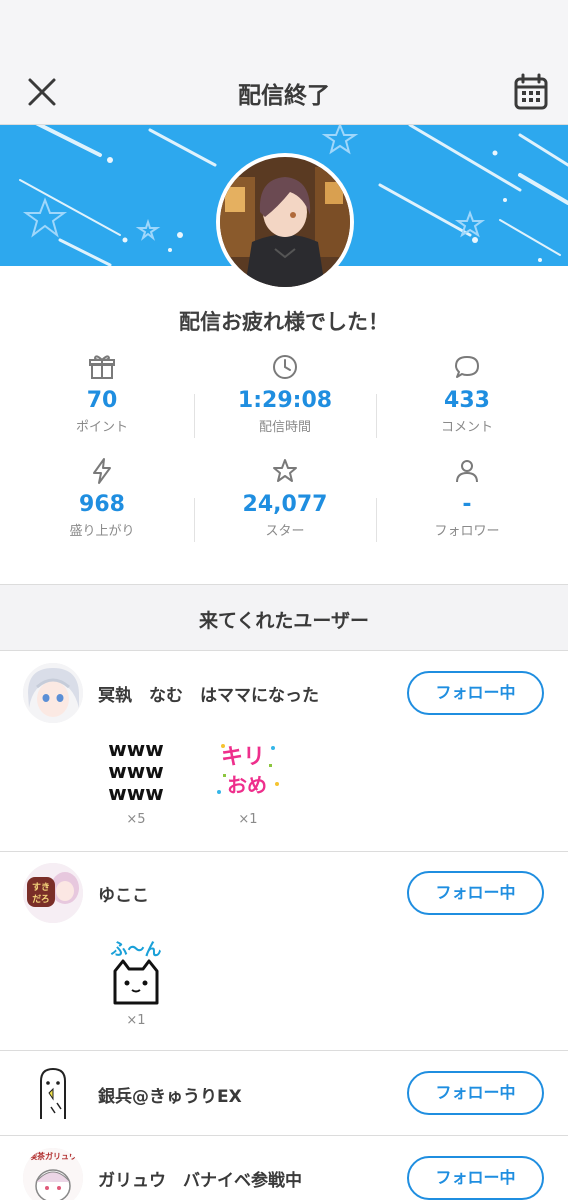  I want to click on stat-value: 433, so click(467, 400).